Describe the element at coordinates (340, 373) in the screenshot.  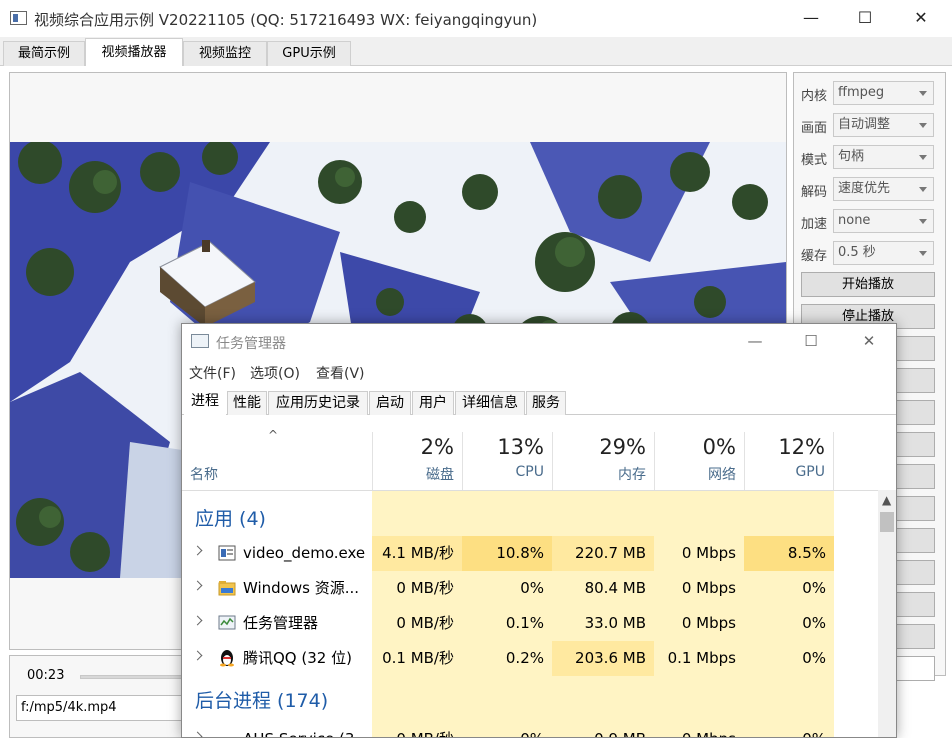
I see `menu-view: 查看(V)` at that location.